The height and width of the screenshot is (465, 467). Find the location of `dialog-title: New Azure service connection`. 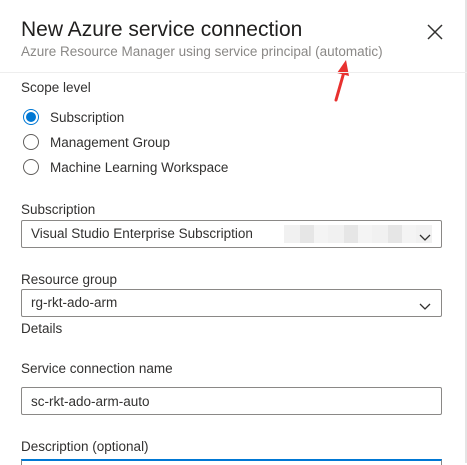

dialog-title: New Azure service connection is located at coordinates (162, 29).